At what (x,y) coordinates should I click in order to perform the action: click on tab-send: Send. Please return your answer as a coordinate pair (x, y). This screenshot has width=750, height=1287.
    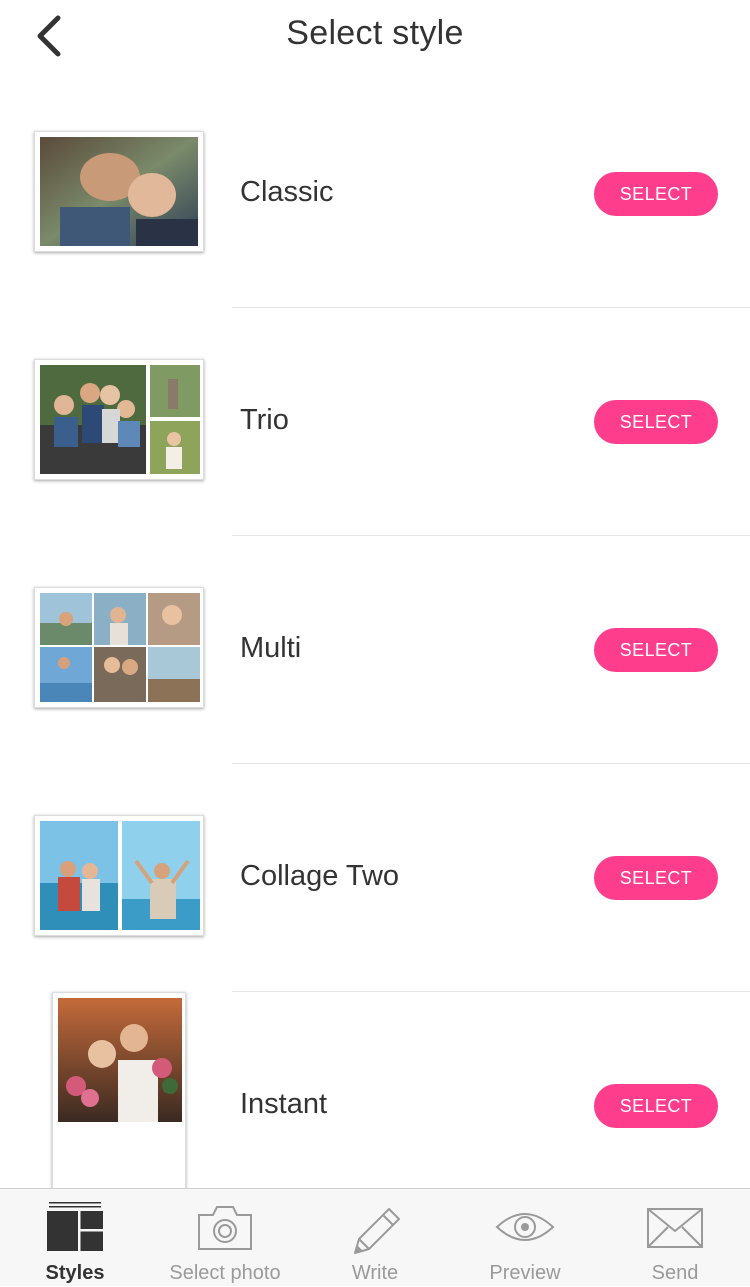
    Looking at the image, I should click on (675, 1238).